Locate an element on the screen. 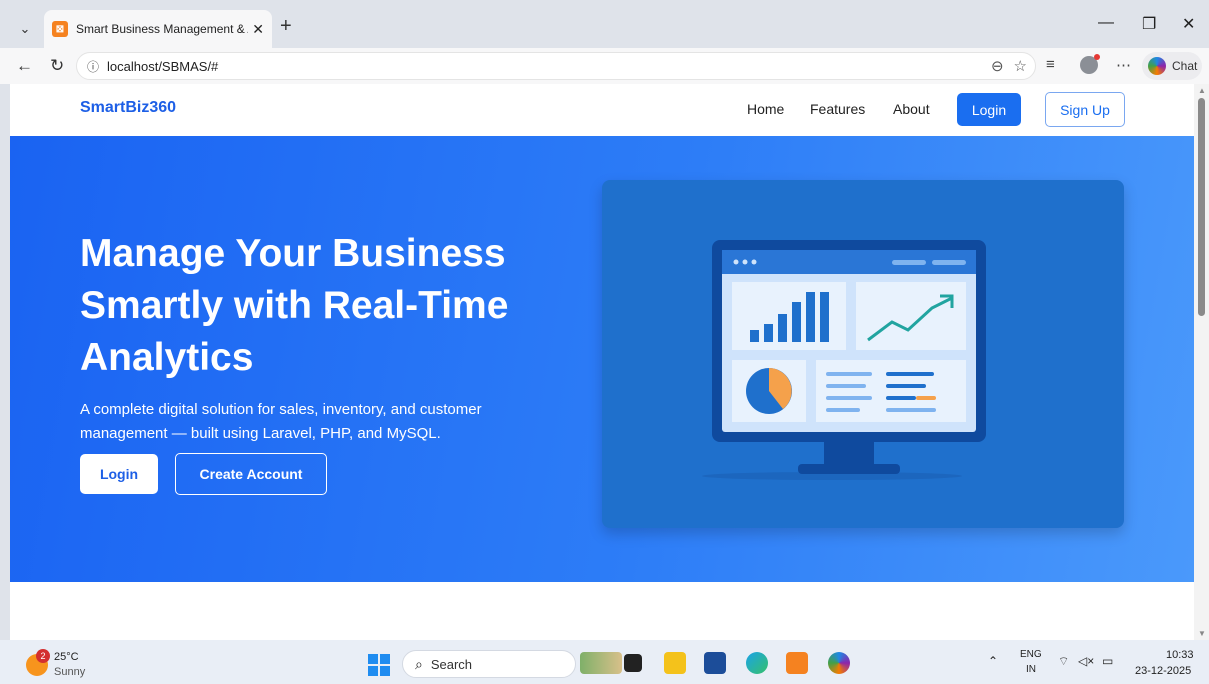  address-bar: ⓘ localhost/SBMAS/# ⊖ ☆ is located at coordinates (556, 66).